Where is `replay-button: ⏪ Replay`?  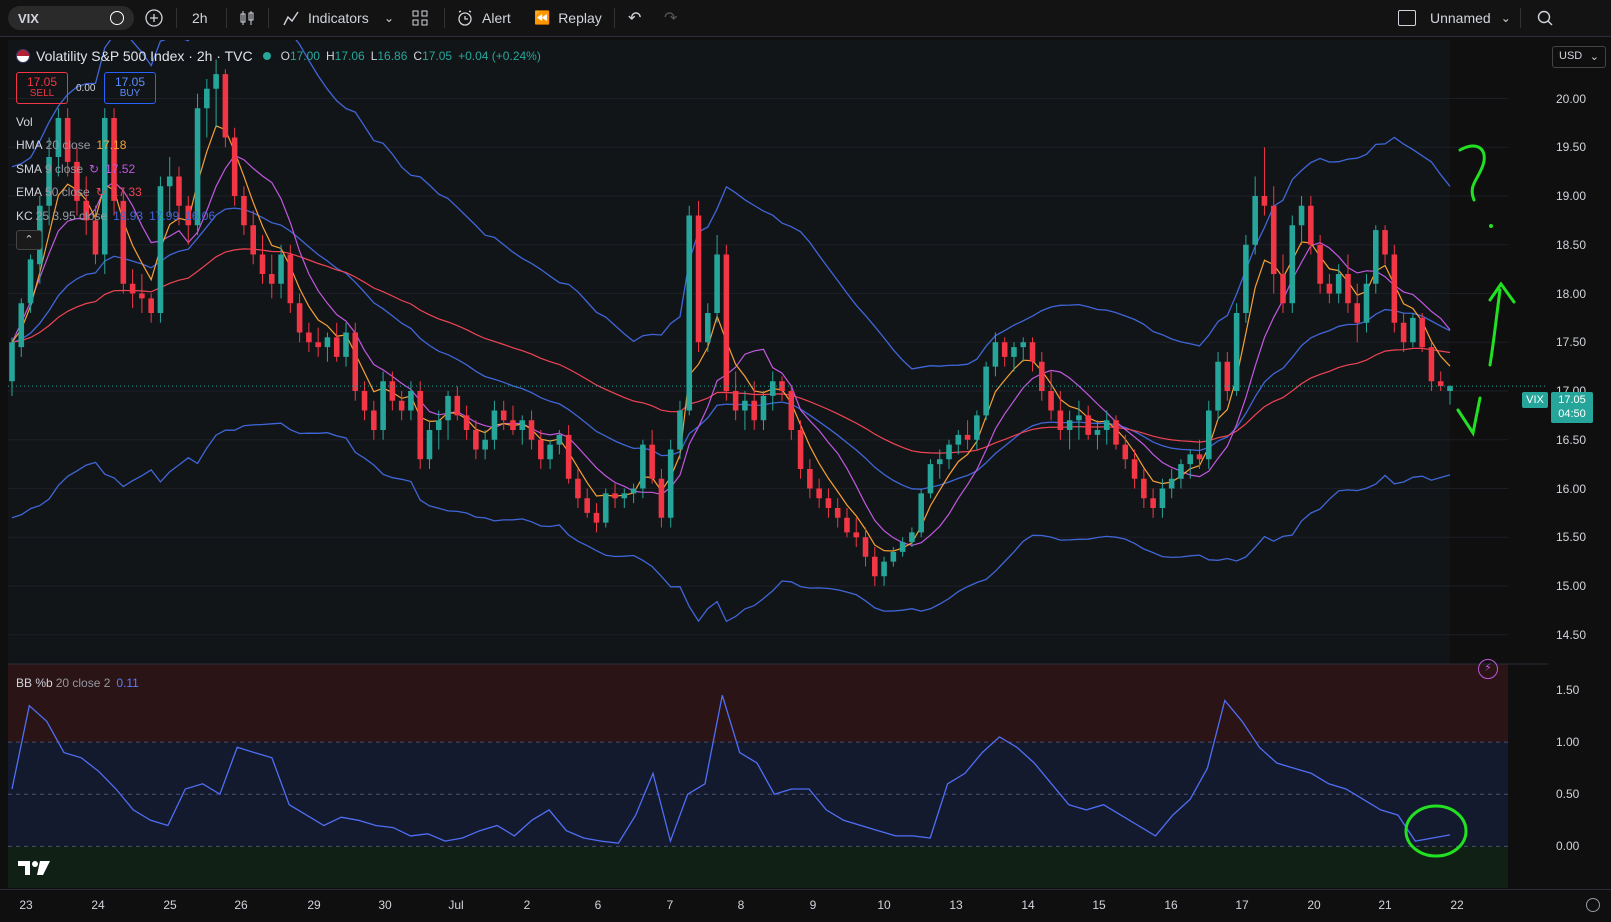 replay-button: ⏪ Replay is located at coordinates (568, 18).